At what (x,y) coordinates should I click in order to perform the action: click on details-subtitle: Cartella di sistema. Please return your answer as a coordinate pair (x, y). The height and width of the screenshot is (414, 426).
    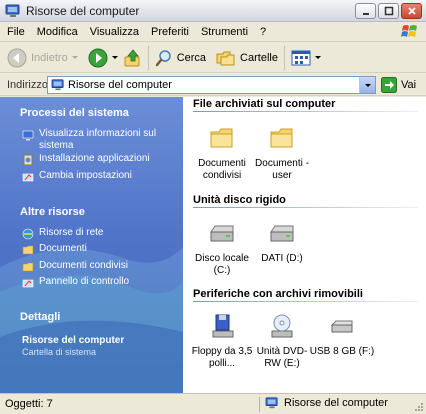
    Looking at the image, I should click on (59, 352).